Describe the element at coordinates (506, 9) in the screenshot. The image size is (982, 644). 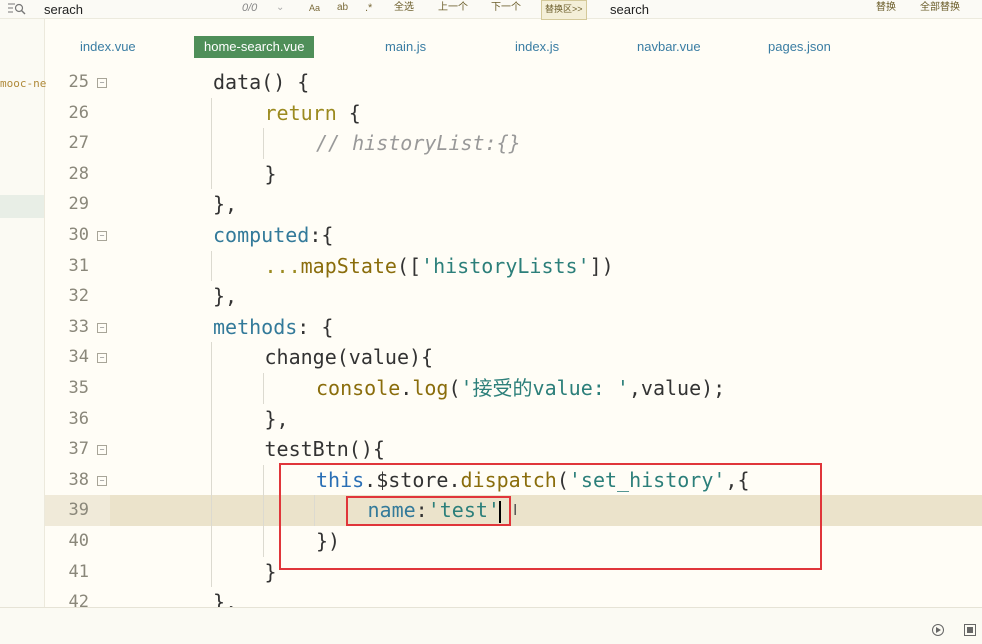
I see `next-match-button: 下一个` at that location.